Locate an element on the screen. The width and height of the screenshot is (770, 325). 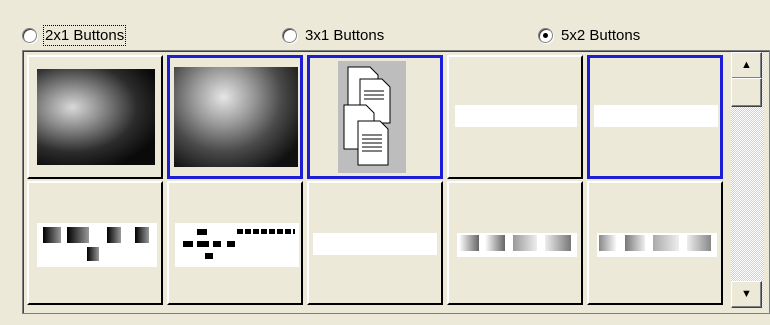
scroll-thumb is located at coordinates (746, 92).